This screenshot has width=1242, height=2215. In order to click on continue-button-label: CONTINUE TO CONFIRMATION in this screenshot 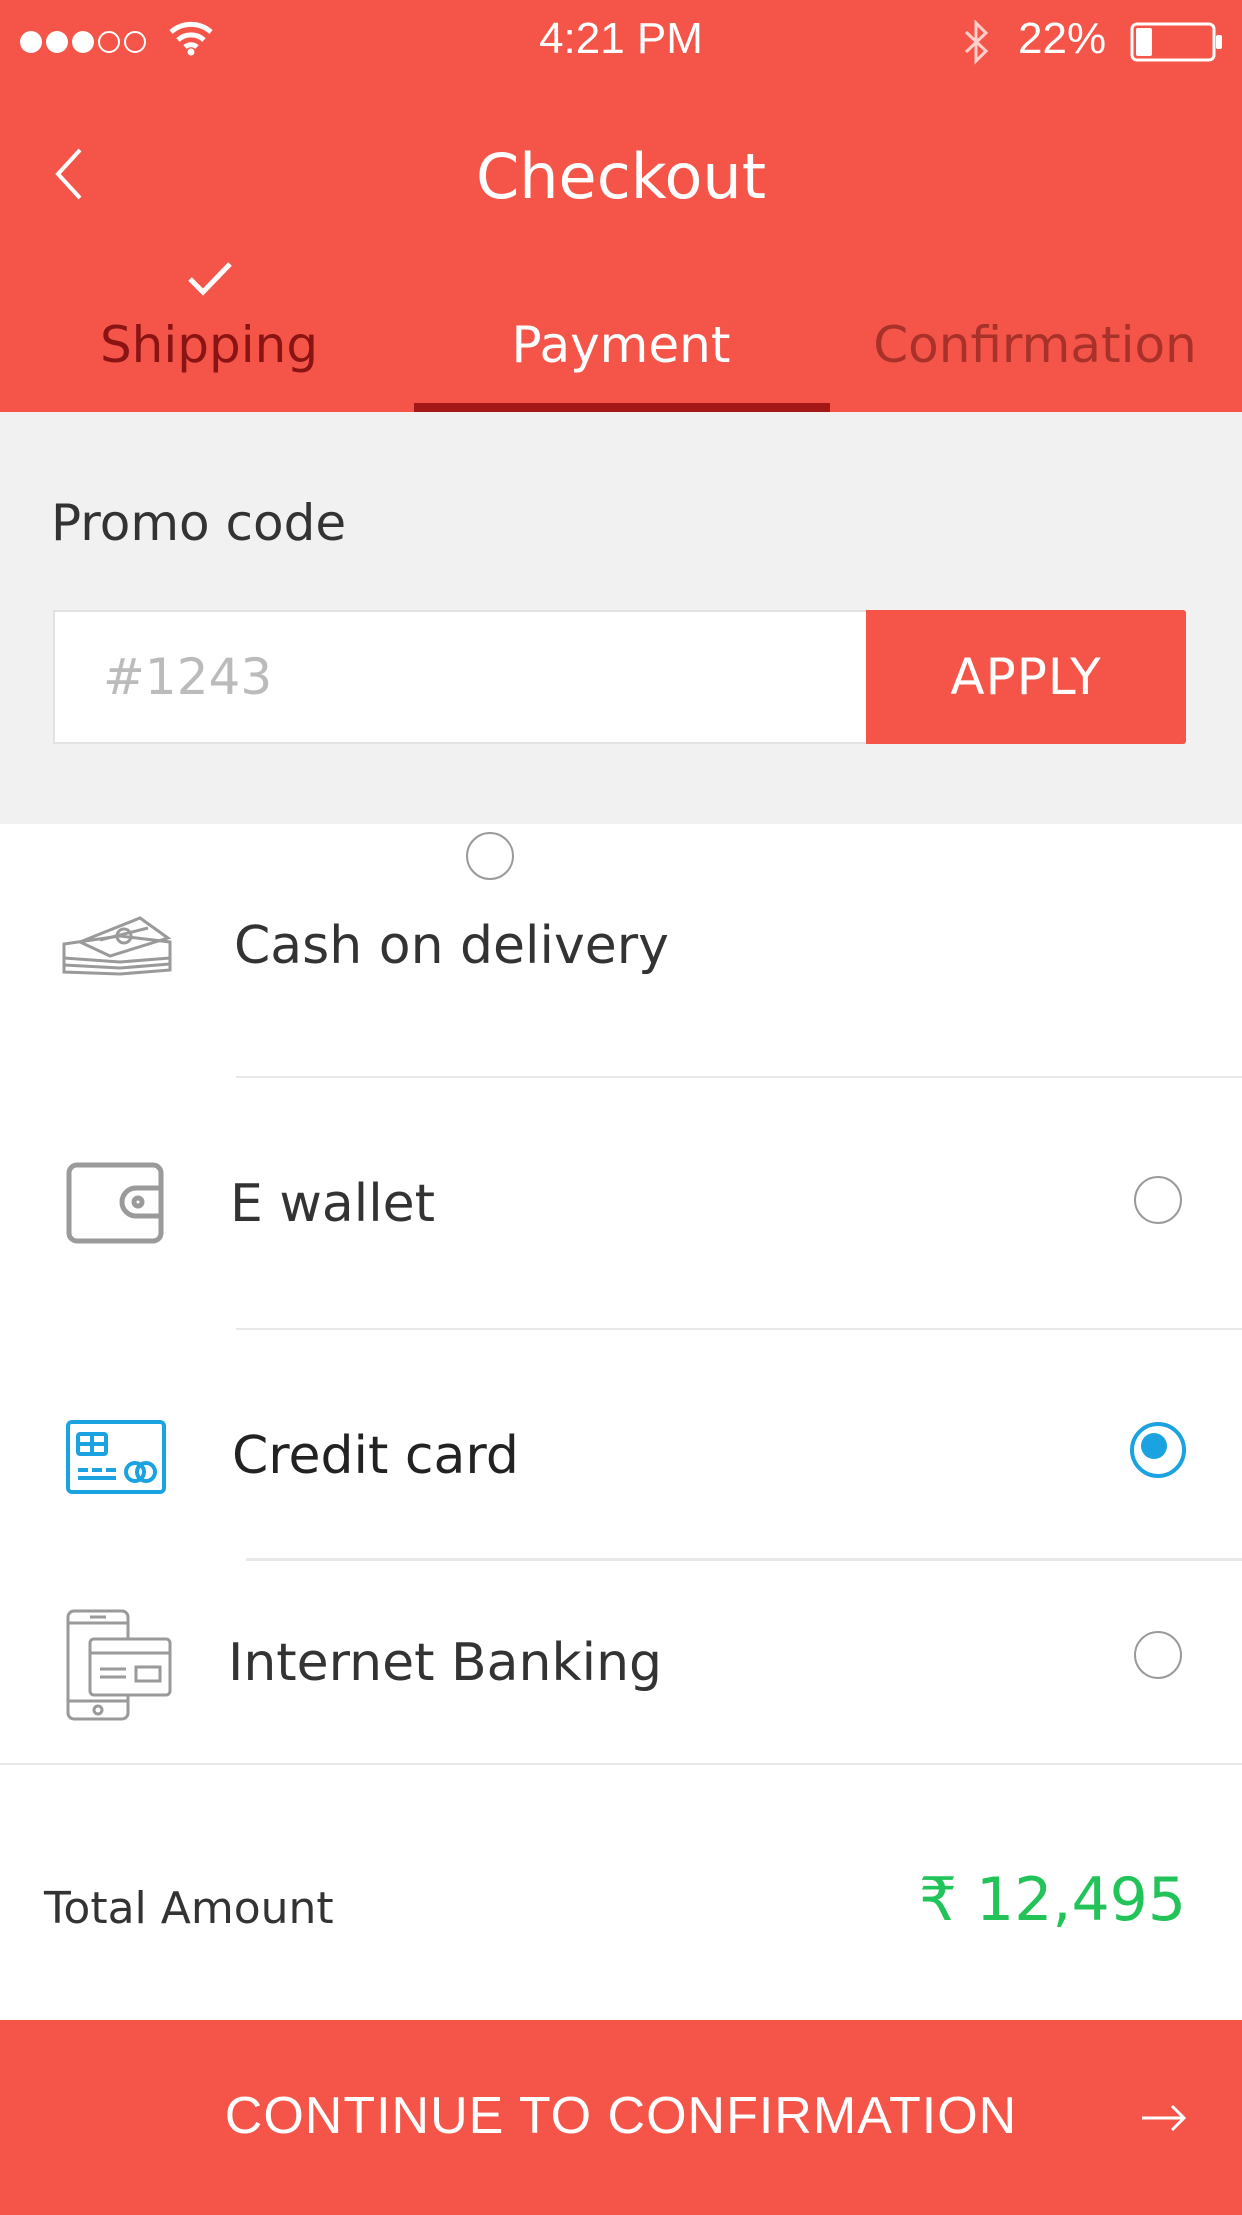, I will do `click(621, 2116)`.